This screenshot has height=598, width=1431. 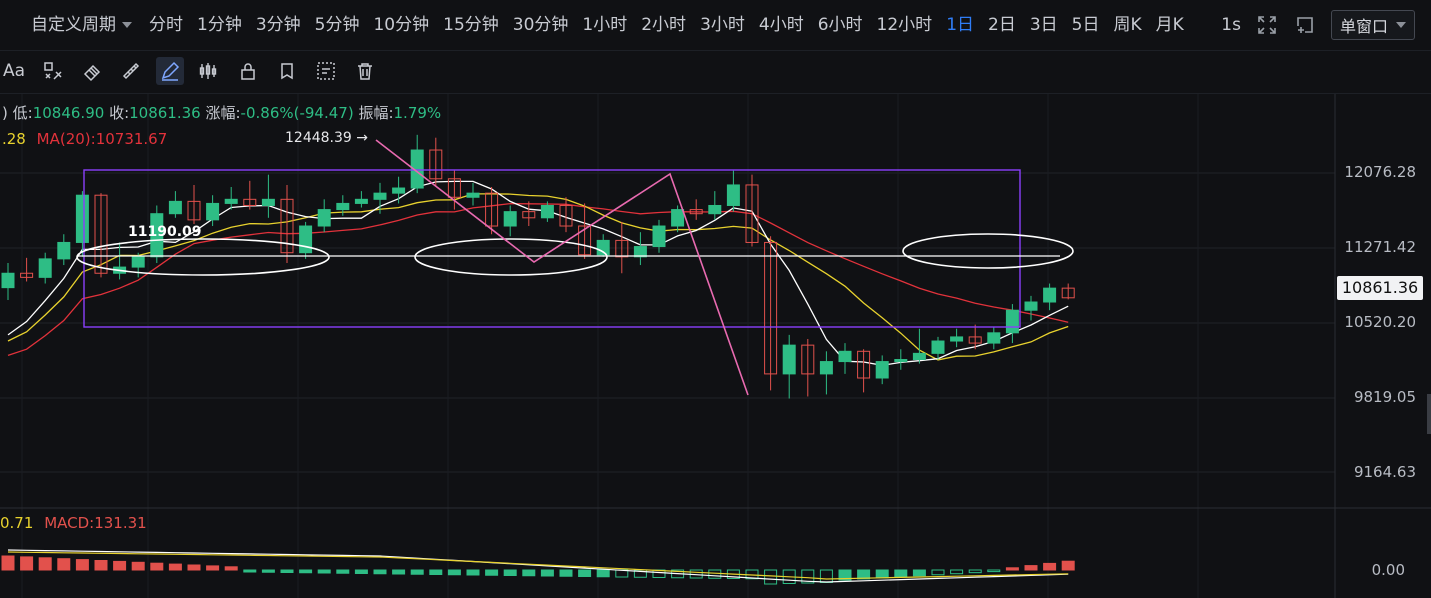 I want to click on period-11: 6小时, so click(x=840, y=25).